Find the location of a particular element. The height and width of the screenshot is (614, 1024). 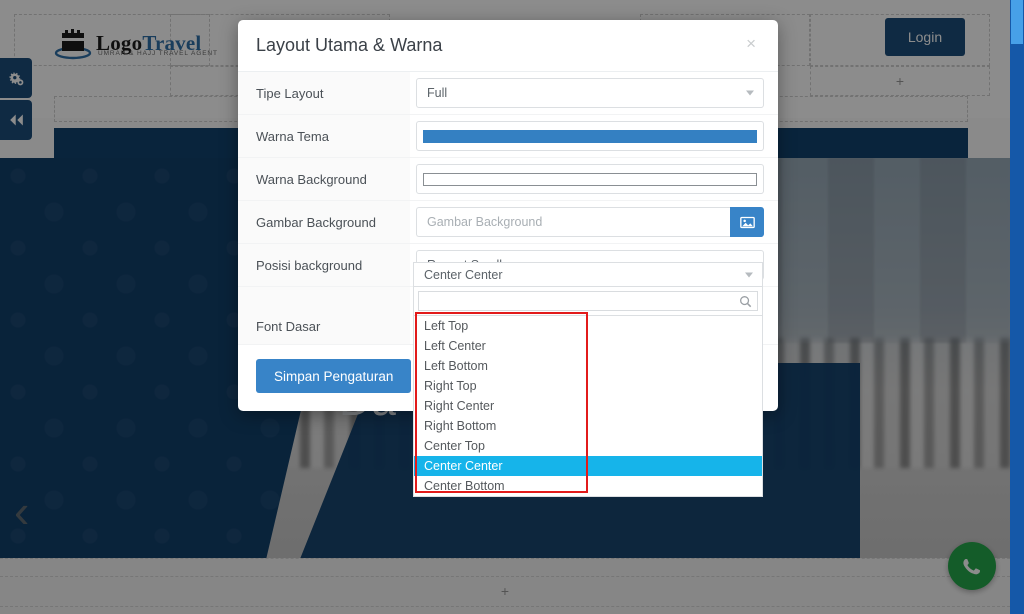

form-row-tipe-layout: Tipe Layout Full is located at coordinates (508, 93).